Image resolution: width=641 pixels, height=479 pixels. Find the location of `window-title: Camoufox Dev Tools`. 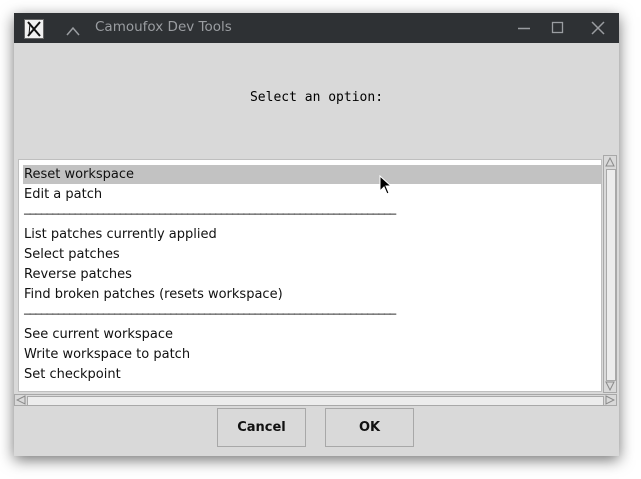

window-title: Camoufox Dev Tools is located at coordinates (163, 27).